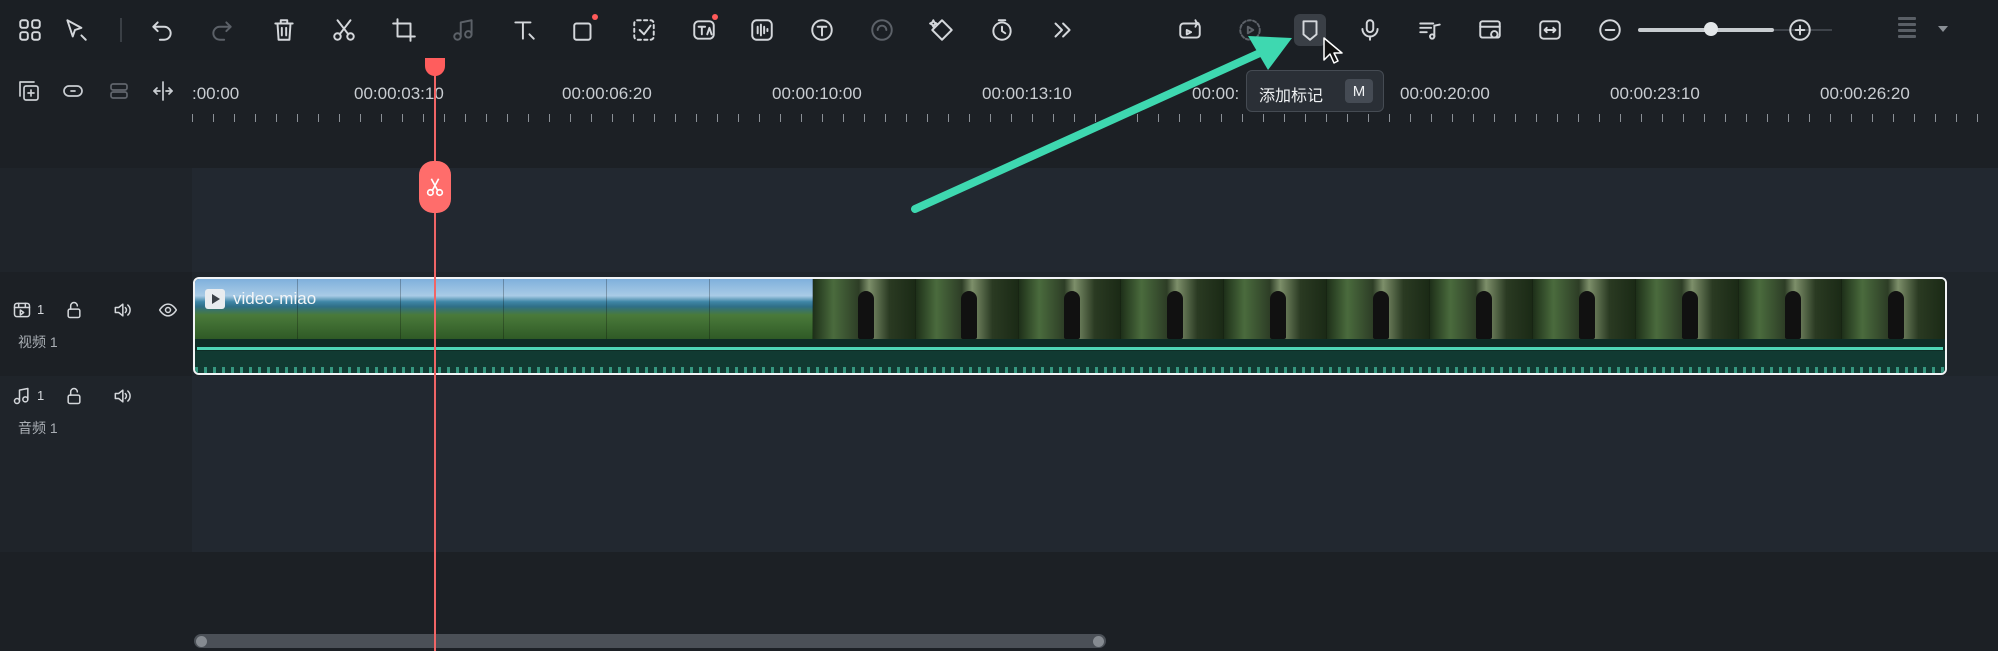  Describe the element at coordinates (96, 220) in the screenshot. I see `empty-track-header` at that location.